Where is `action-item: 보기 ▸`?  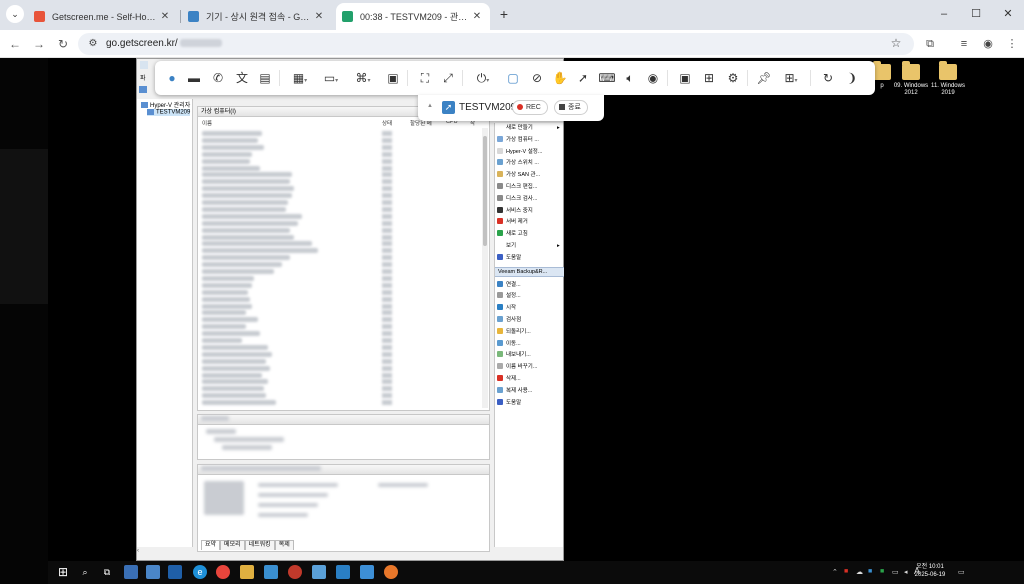
action-item: 보기 ▸ is located at coordinates (528, 246).